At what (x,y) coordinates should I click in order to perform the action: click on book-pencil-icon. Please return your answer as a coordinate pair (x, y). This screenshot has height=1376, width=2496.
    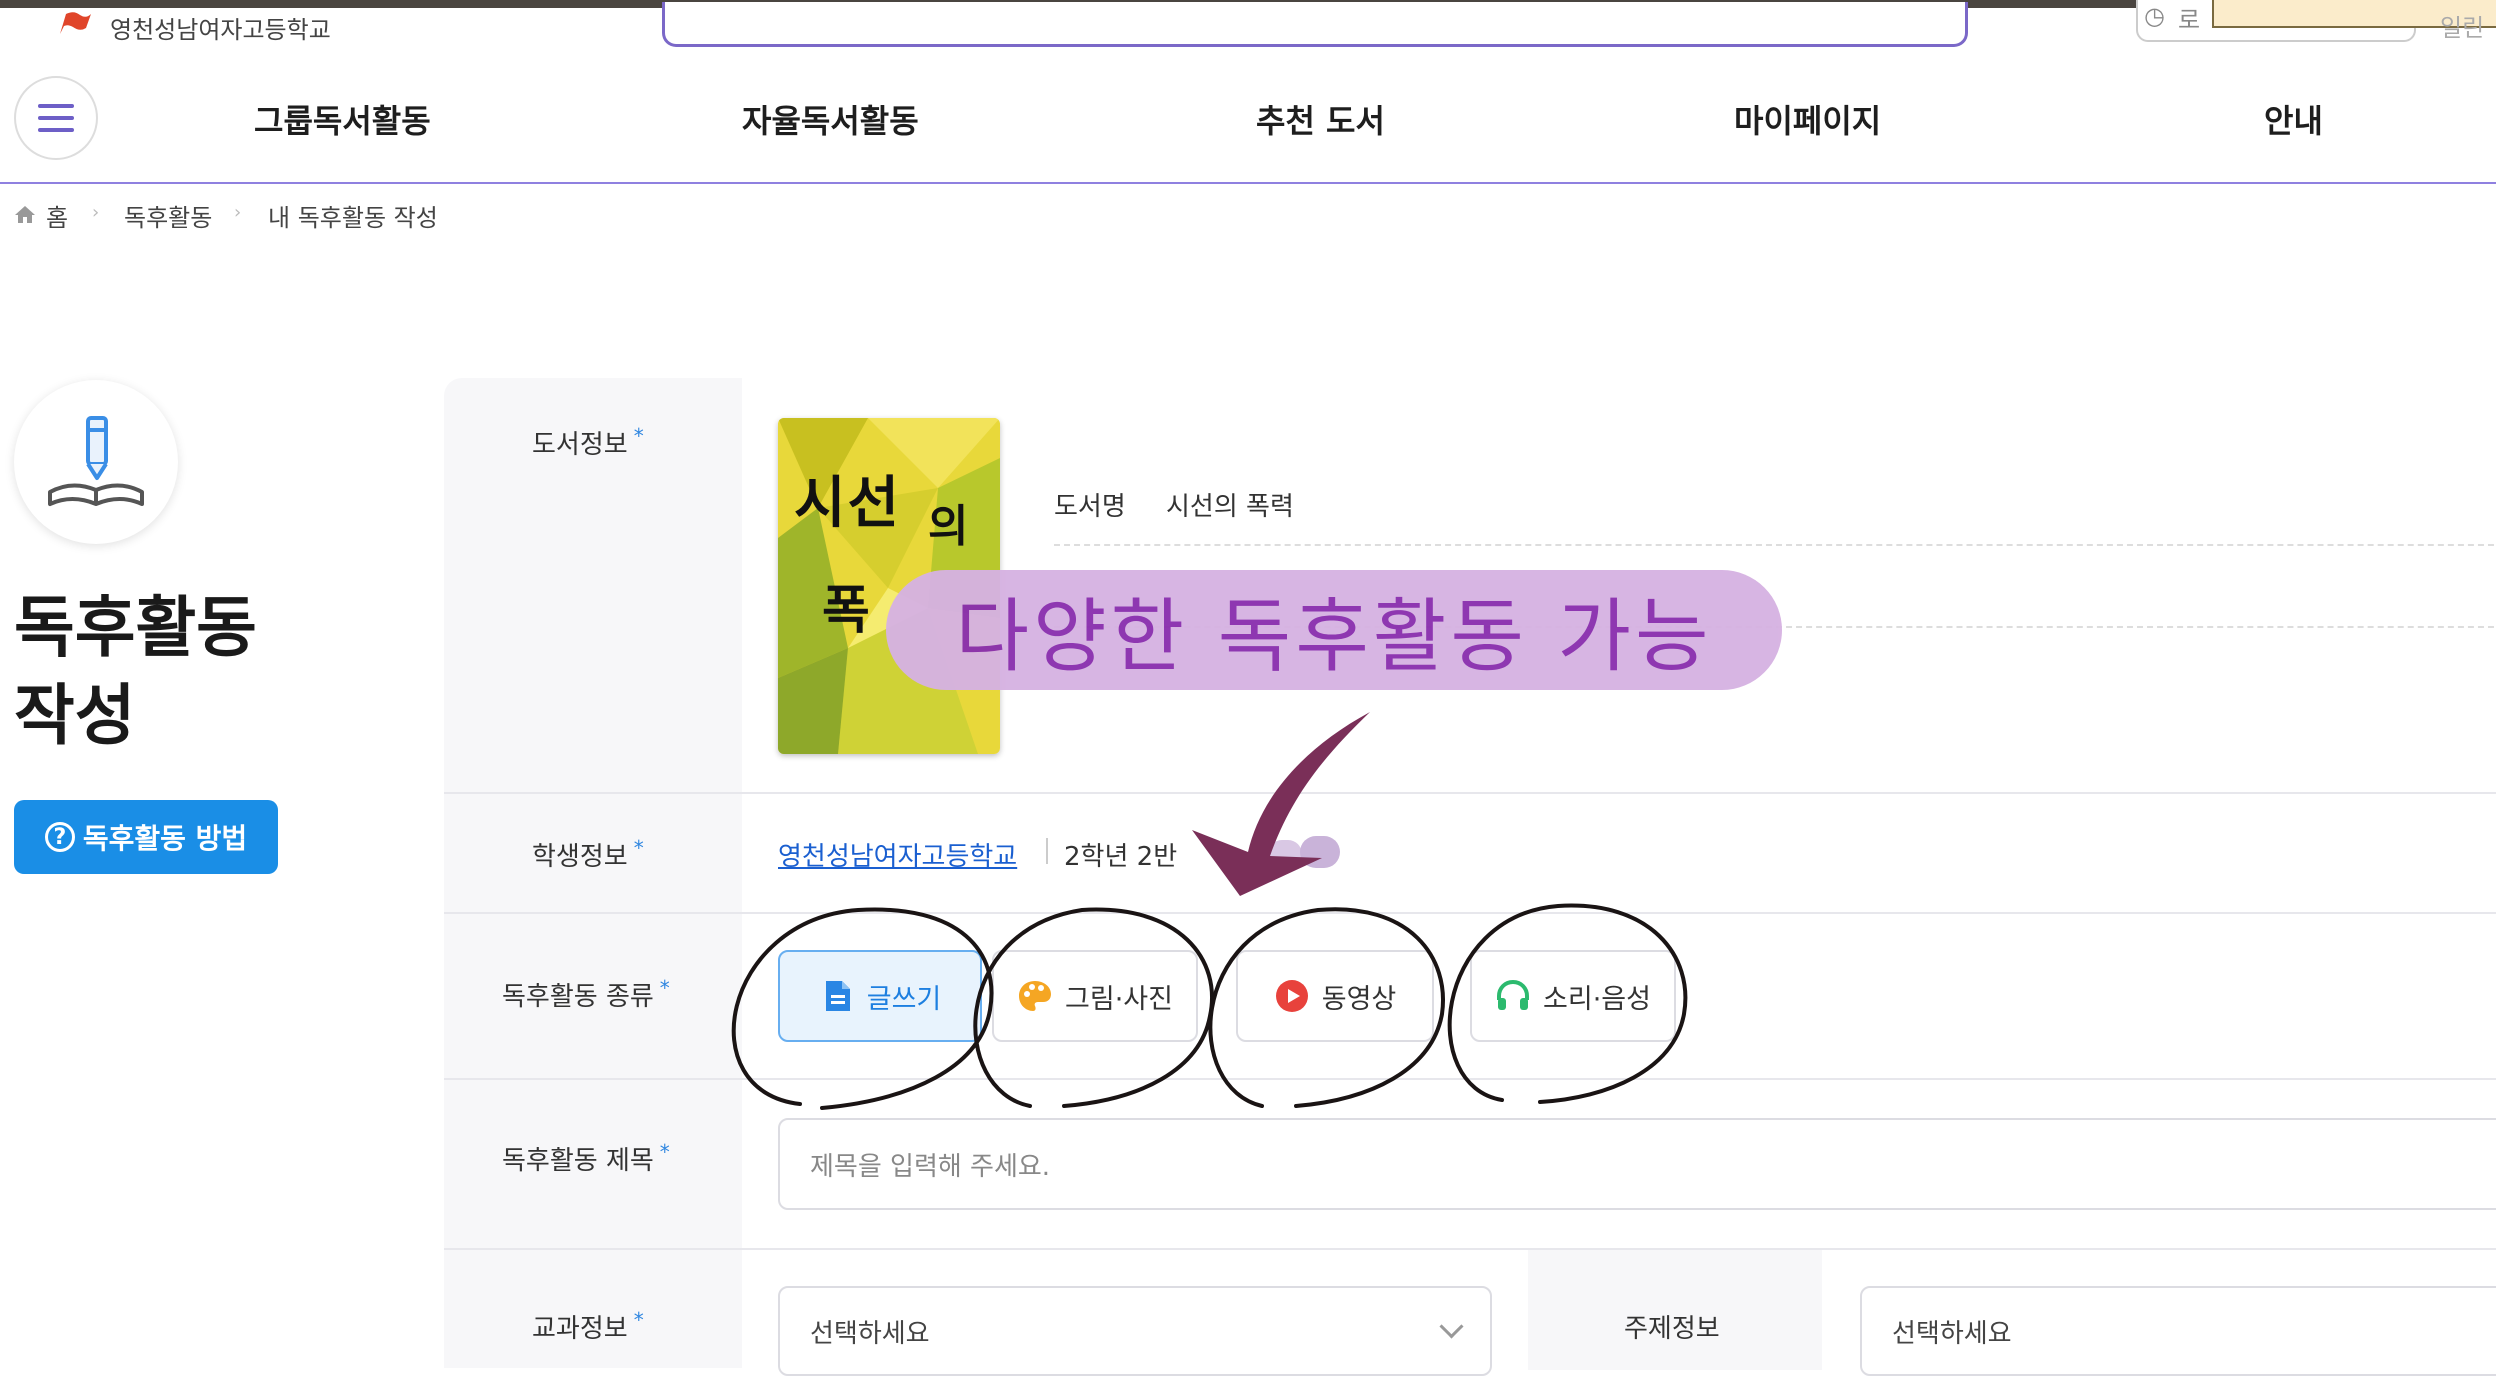
    Looking at the image, I should click on (96, 461).